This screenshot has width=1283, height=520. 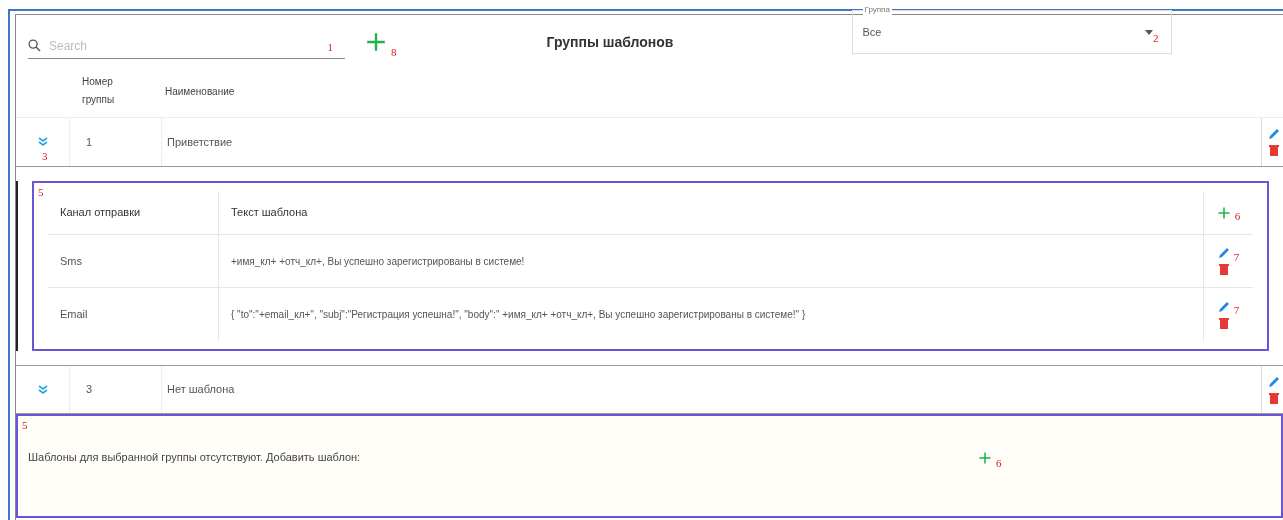 What do you see at coordinates (1156, 38) in the screenshot?
I see `annotation-number: 2` at bounding box center [1156, 38].